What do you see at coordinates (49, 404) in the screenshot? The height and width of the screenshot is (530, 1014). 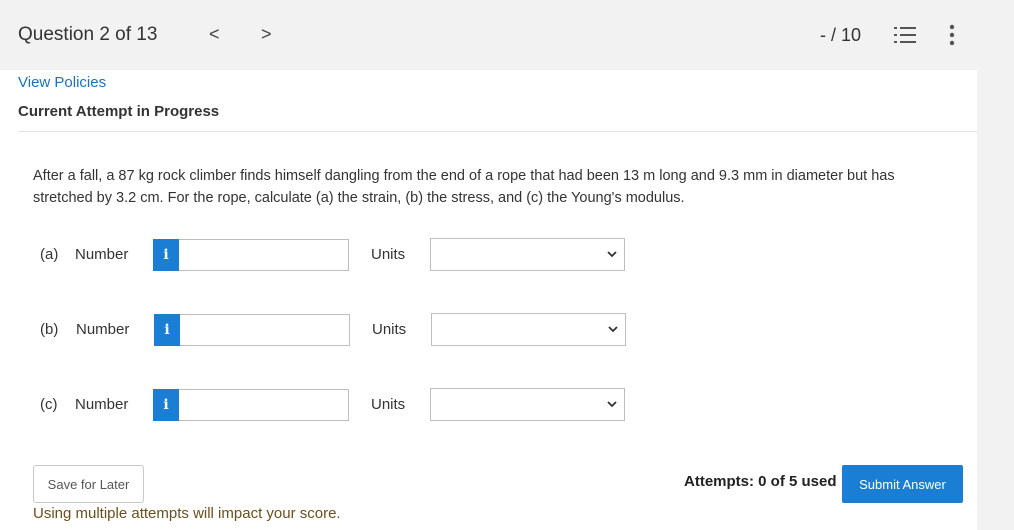 I see `part-c-label: (c)` at bounding box center [49, 404].